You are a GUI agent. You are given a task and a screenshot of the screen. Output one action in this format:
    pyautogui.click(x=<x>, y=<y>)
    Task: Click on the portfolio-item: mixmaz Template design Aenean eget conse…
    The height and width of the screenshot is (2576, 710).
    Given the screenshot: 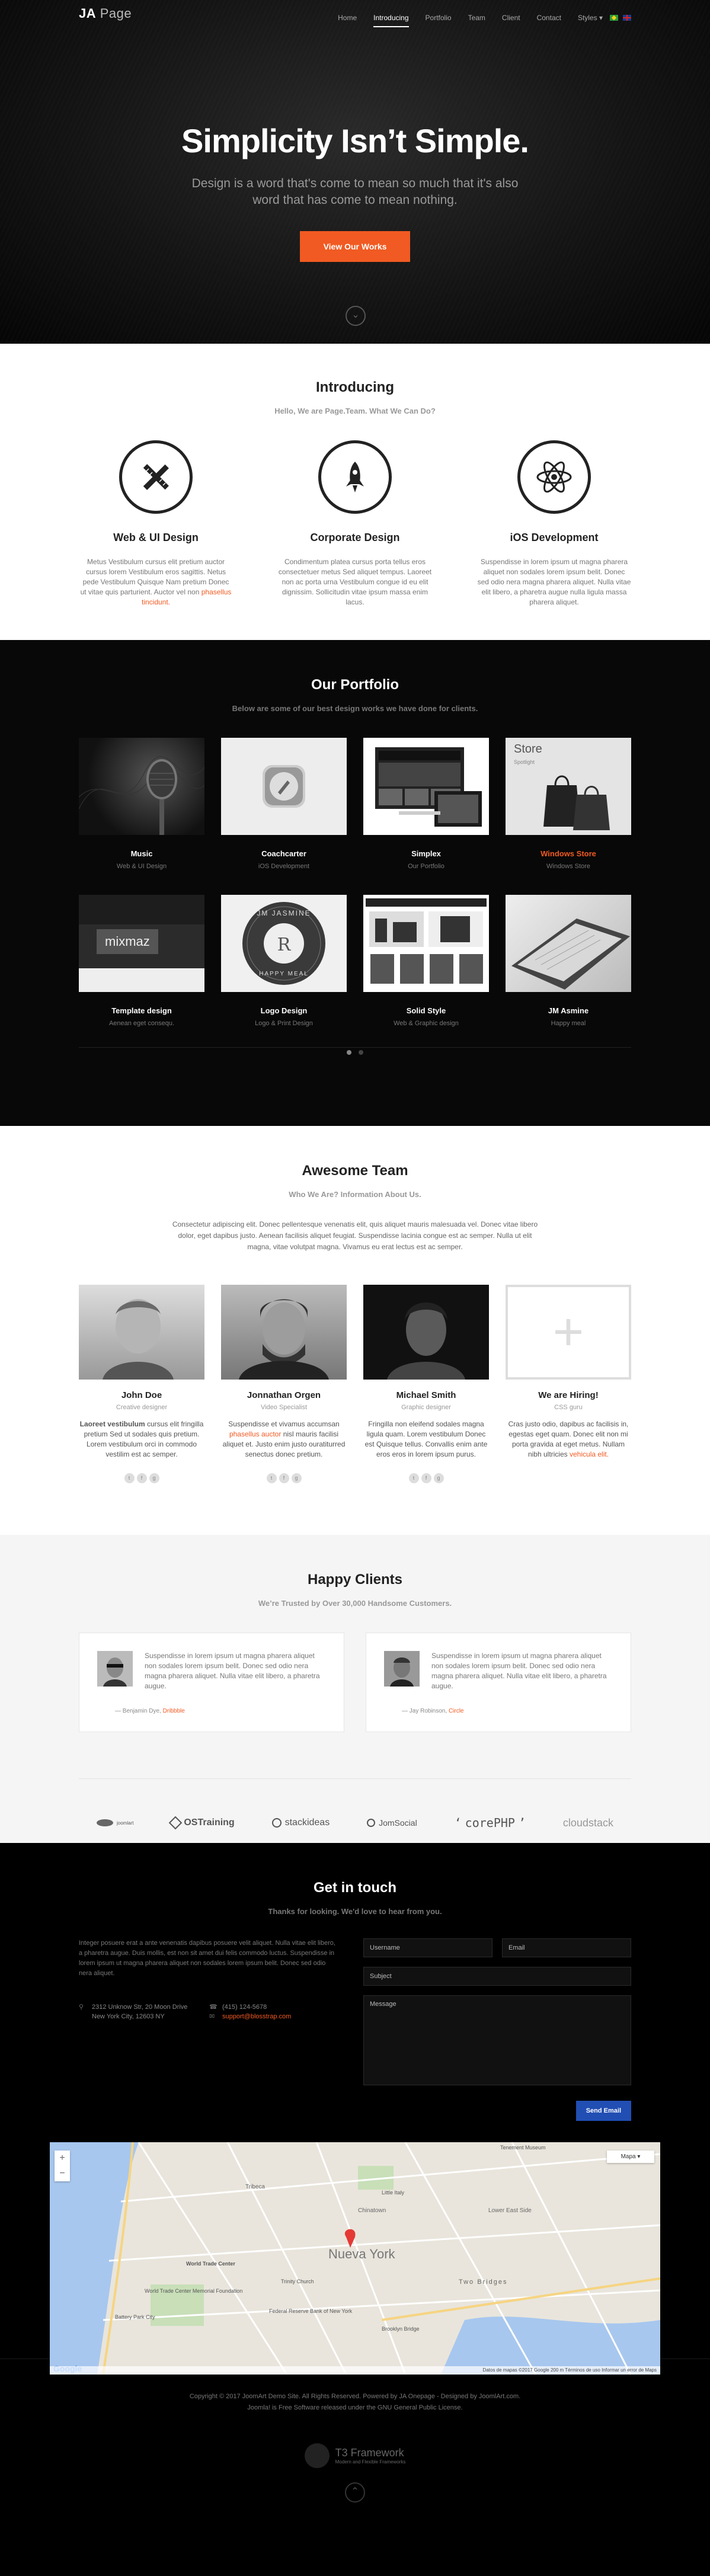 What is the action you would take?
    pyautogui.click(x=141, y=961)
    